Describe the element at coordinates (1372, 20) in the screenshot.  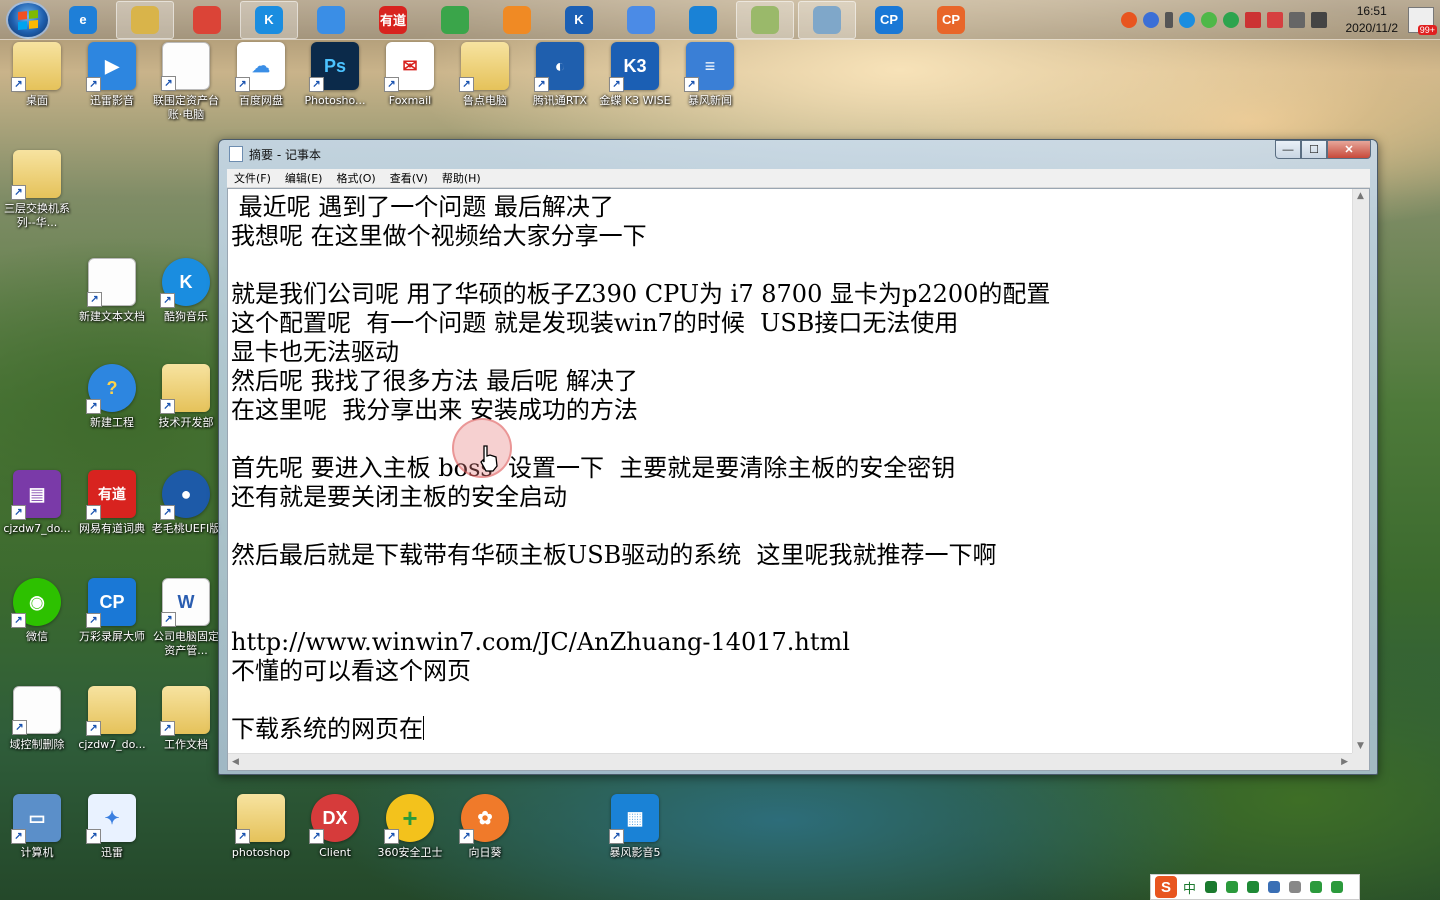
I see `clock: 16:51 2020/11/2` at that location.